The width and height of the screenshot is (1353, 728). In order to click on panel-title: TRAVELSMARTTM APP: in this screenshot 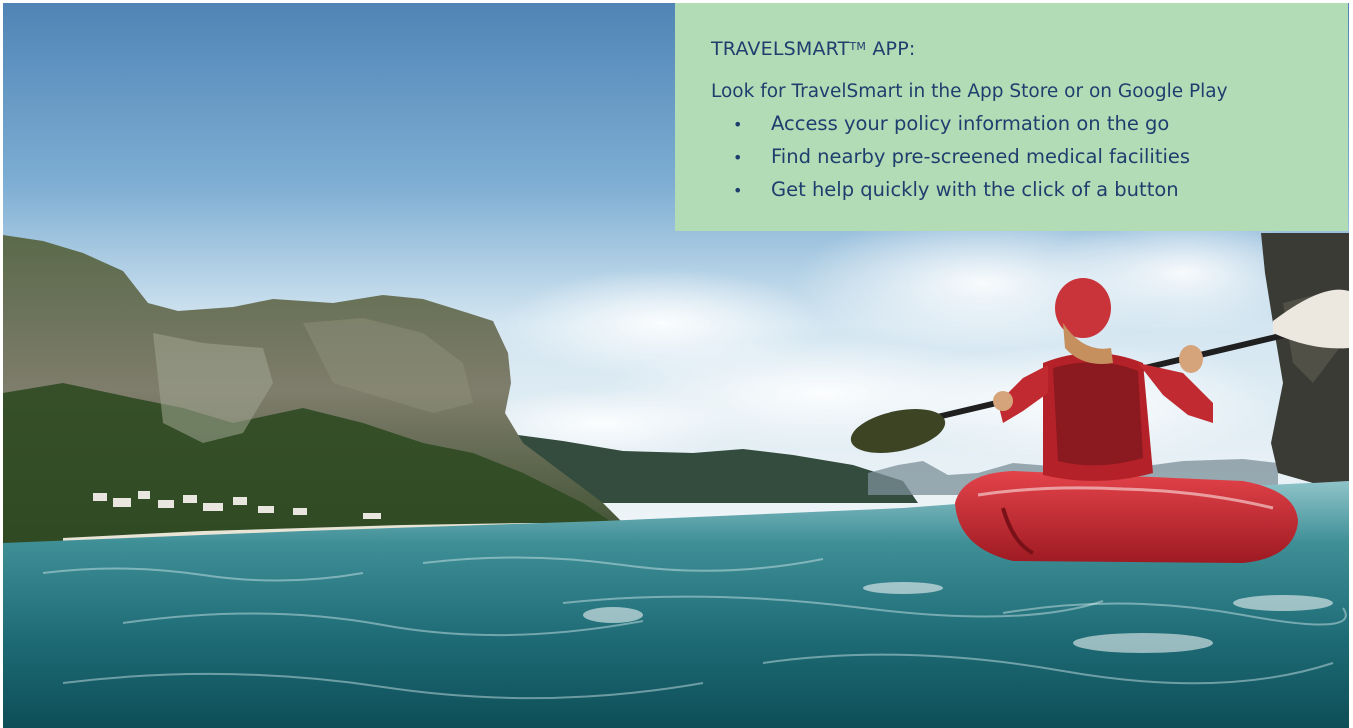, I will do `click(1019, 49)`.